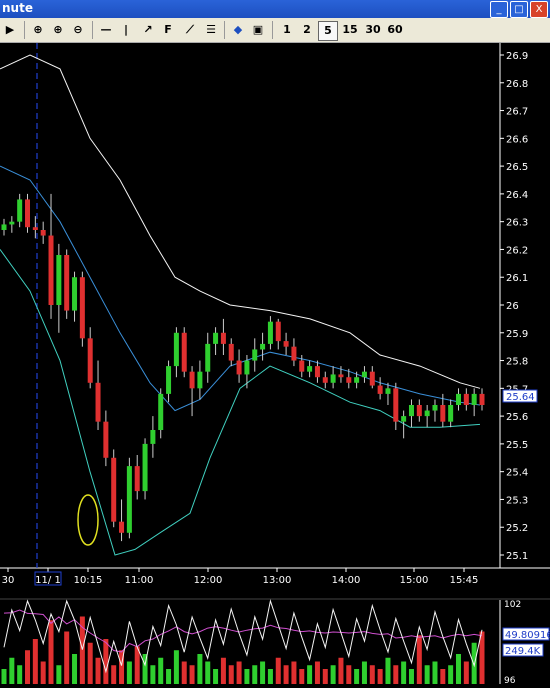 Image resolution: width=550 pixels, height=688 pixels. Describe the element at coordinates (517, 167) in the screenshot. I see `price-tick-label: 26.5` at that location.